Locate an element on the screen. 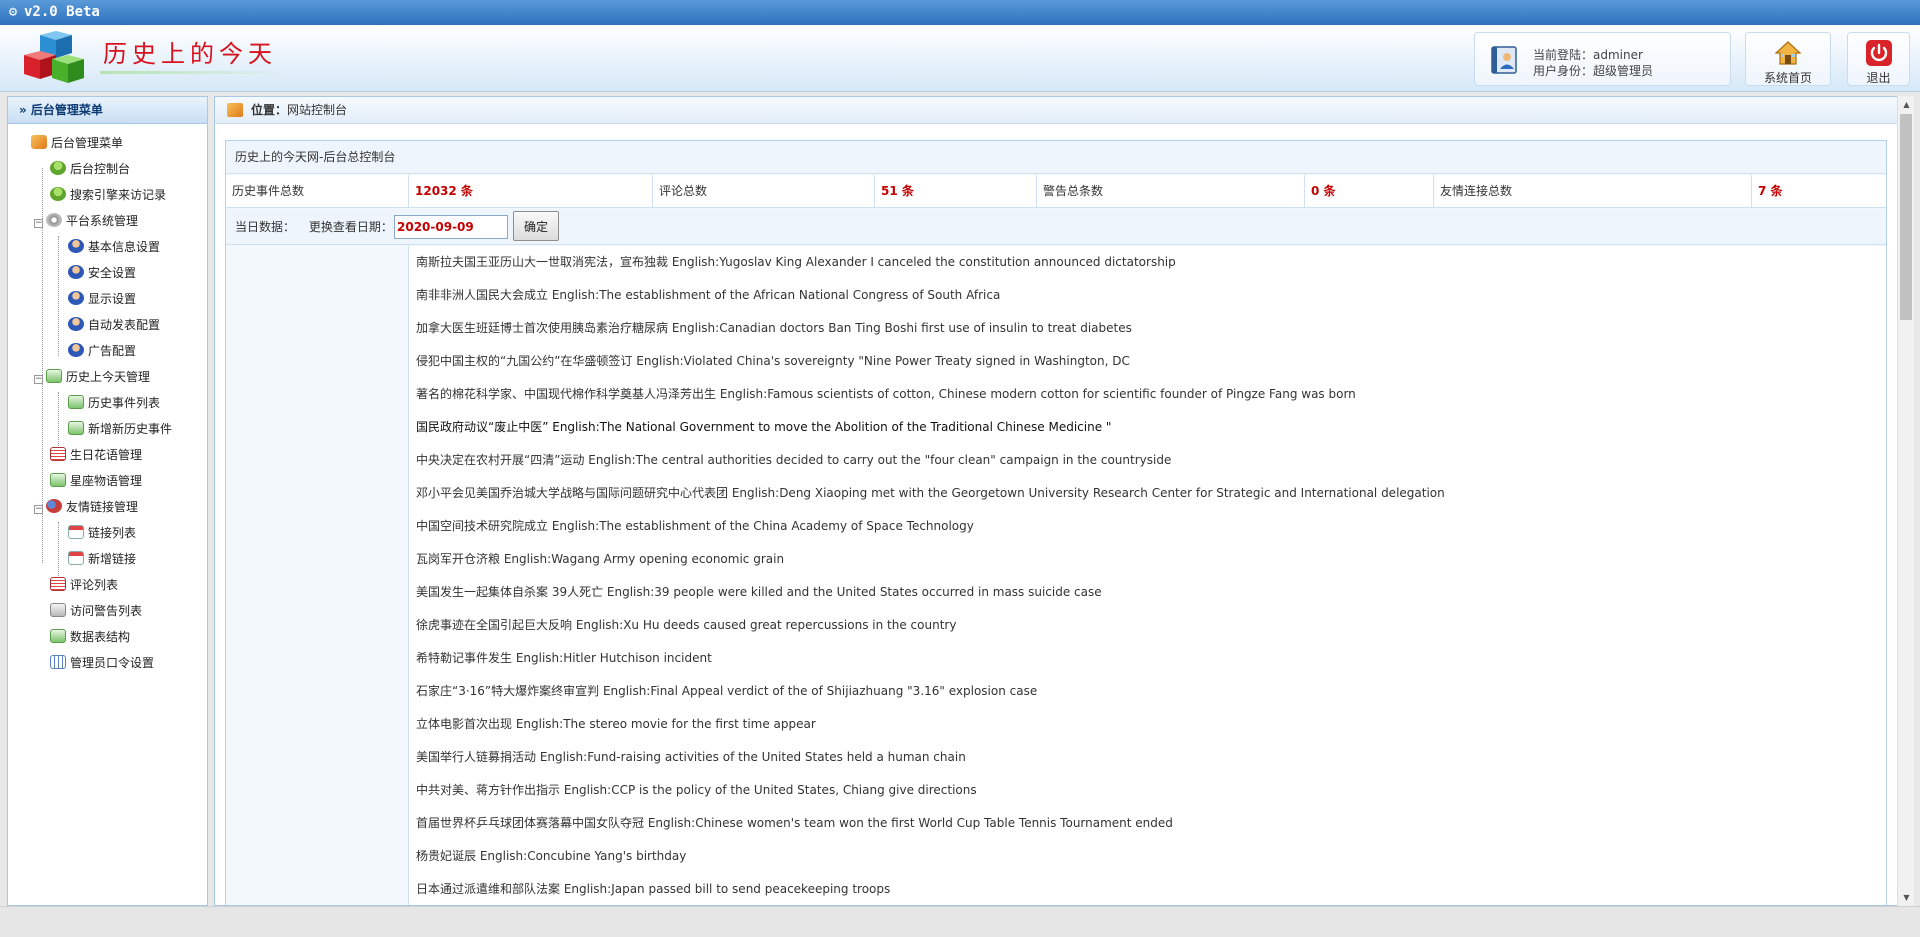 Image resolution: width=1920 pixels, height=937 pixels. location-label: 位置： is located at coordinates (269, 110).